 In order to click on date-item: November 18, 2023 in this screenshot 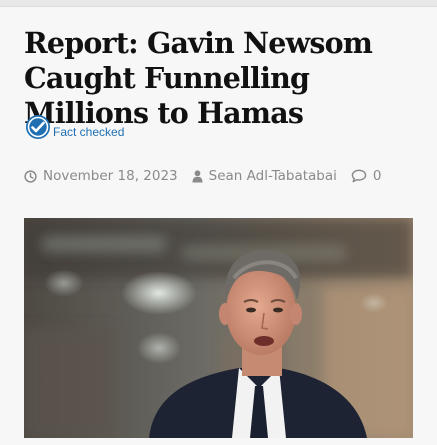, I will do `click(101, 176)`.